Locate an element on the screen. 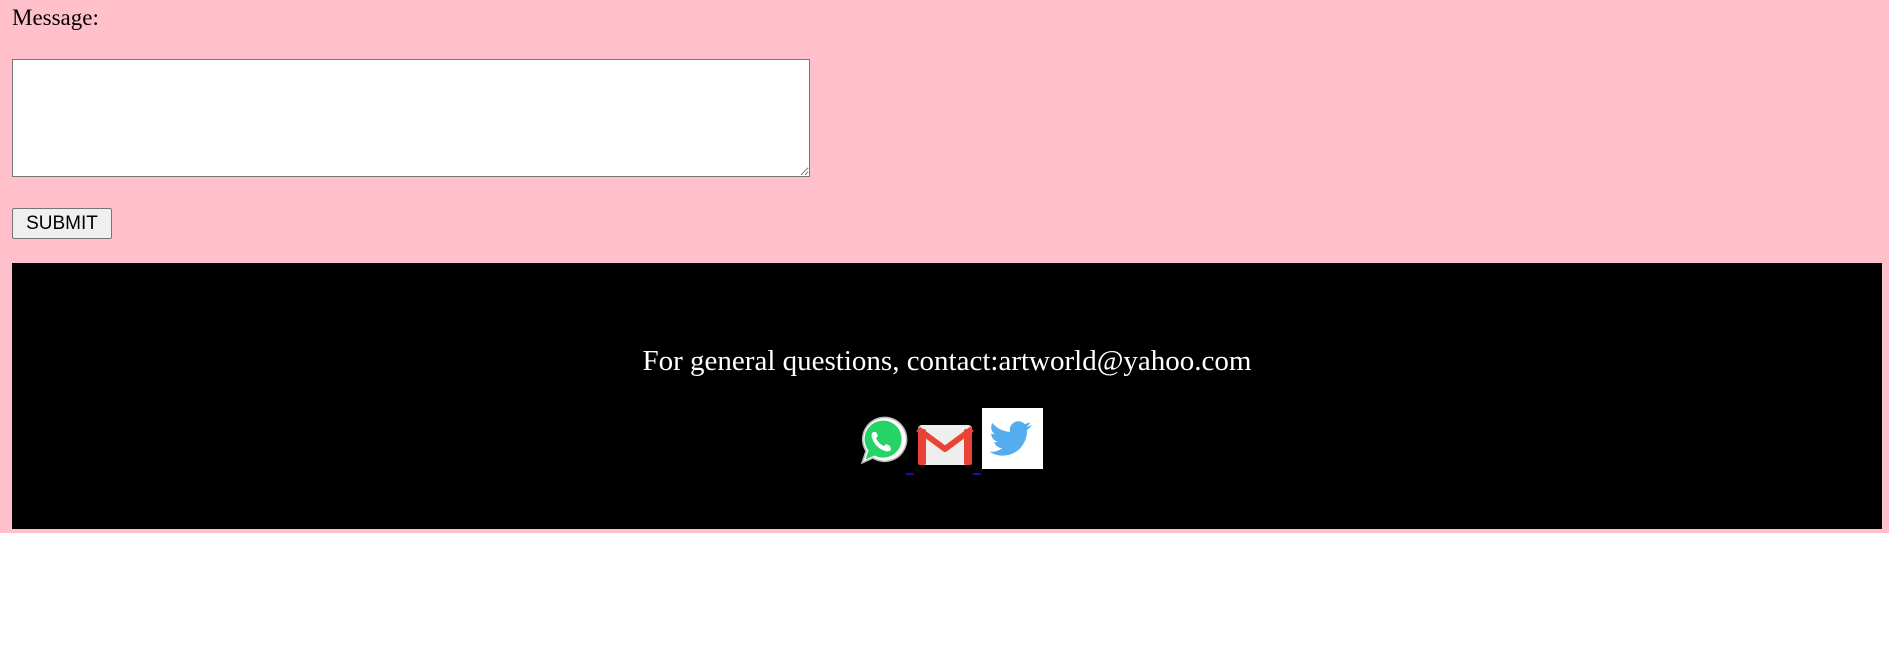 The height and width of the screenshot is (648, 1889). gmail-link is located at coordinates (940, 448).